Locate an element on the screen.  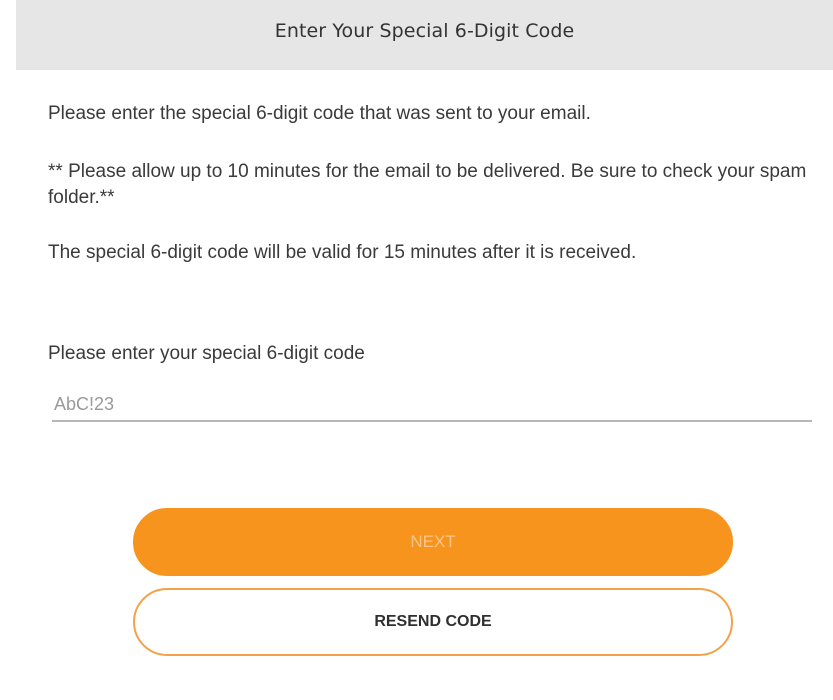
resend-code-button-label: RESEND CODE is located at coordinates (433, 621).